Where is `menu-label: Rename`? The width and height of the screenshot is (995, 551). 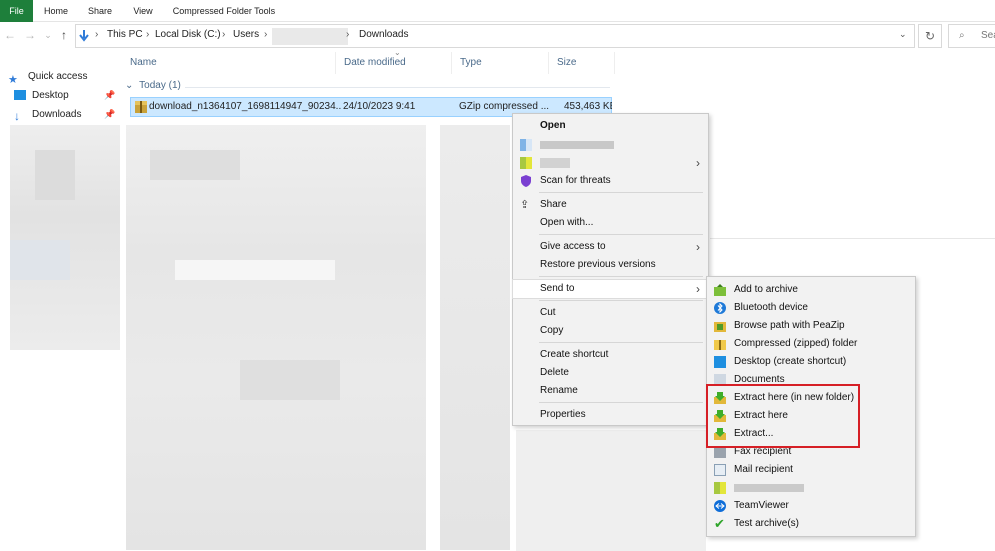
menu-label: Rename is located at coordinates (559, 390).